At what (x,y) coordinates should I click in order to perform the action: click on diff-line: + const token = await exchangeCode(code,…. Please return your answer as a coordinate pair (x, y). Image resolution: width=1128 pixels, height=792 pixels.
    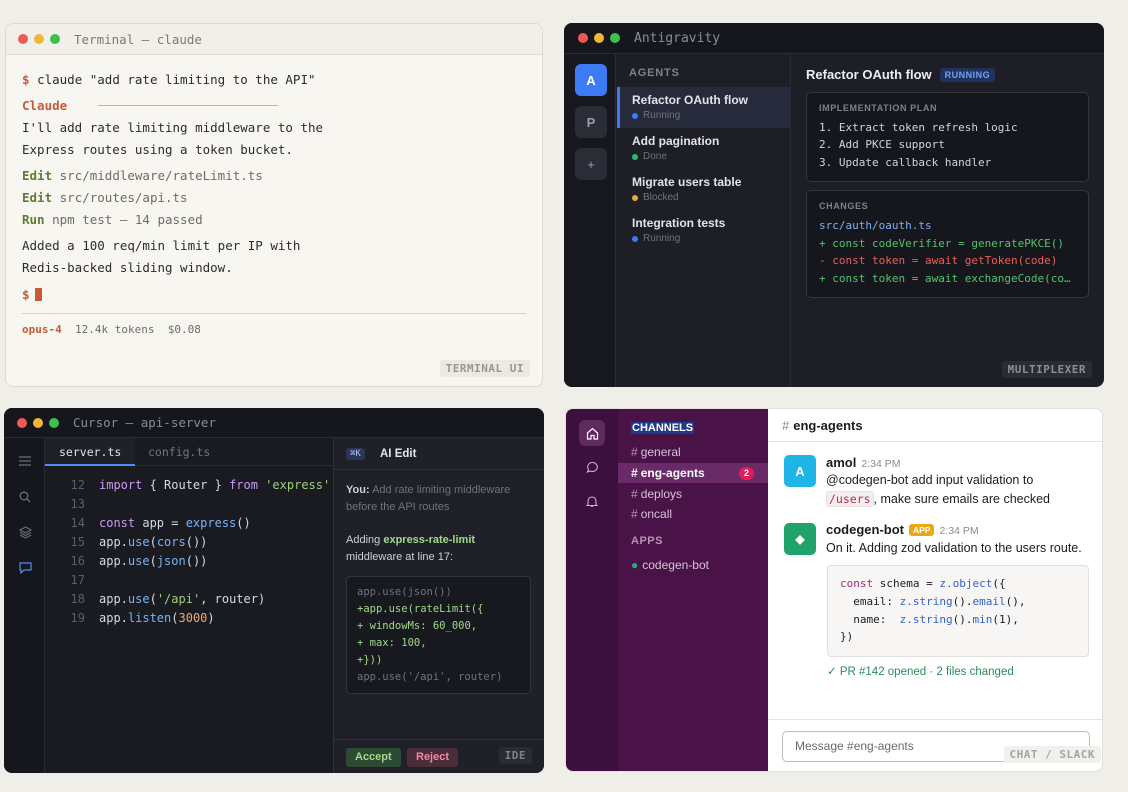
    Looking at the image, I should click on (947, 278).